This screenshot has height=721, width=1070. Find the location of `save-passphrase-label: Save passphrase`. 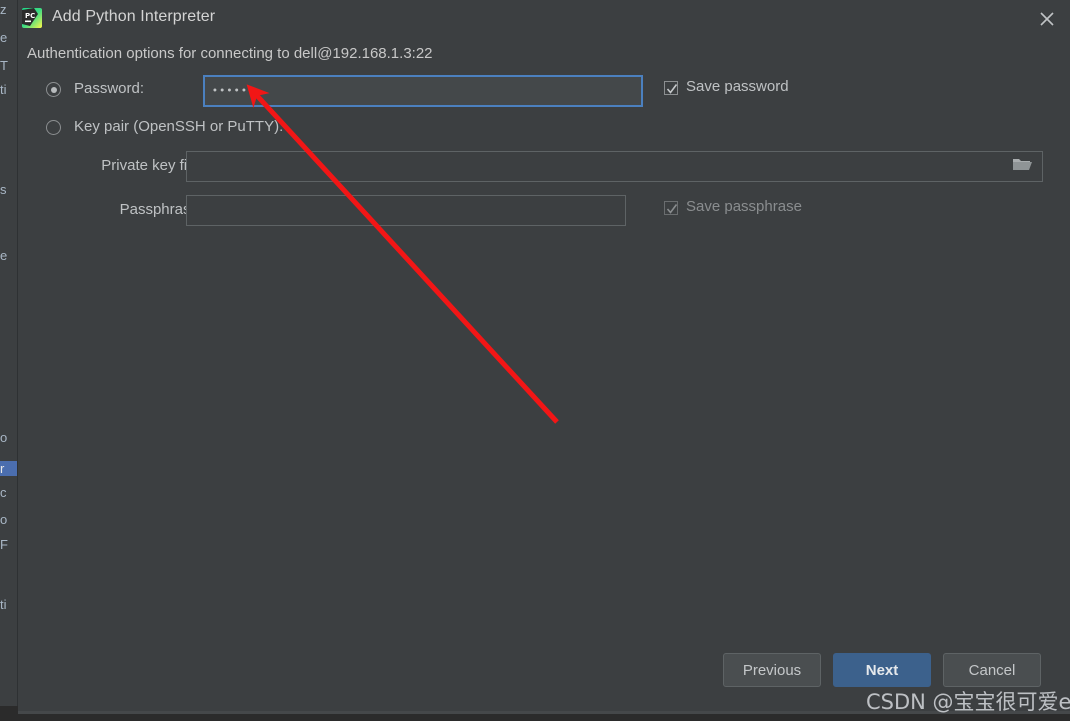

save-passphrase-label: Save passphrase is located at coordinates (744, 206).